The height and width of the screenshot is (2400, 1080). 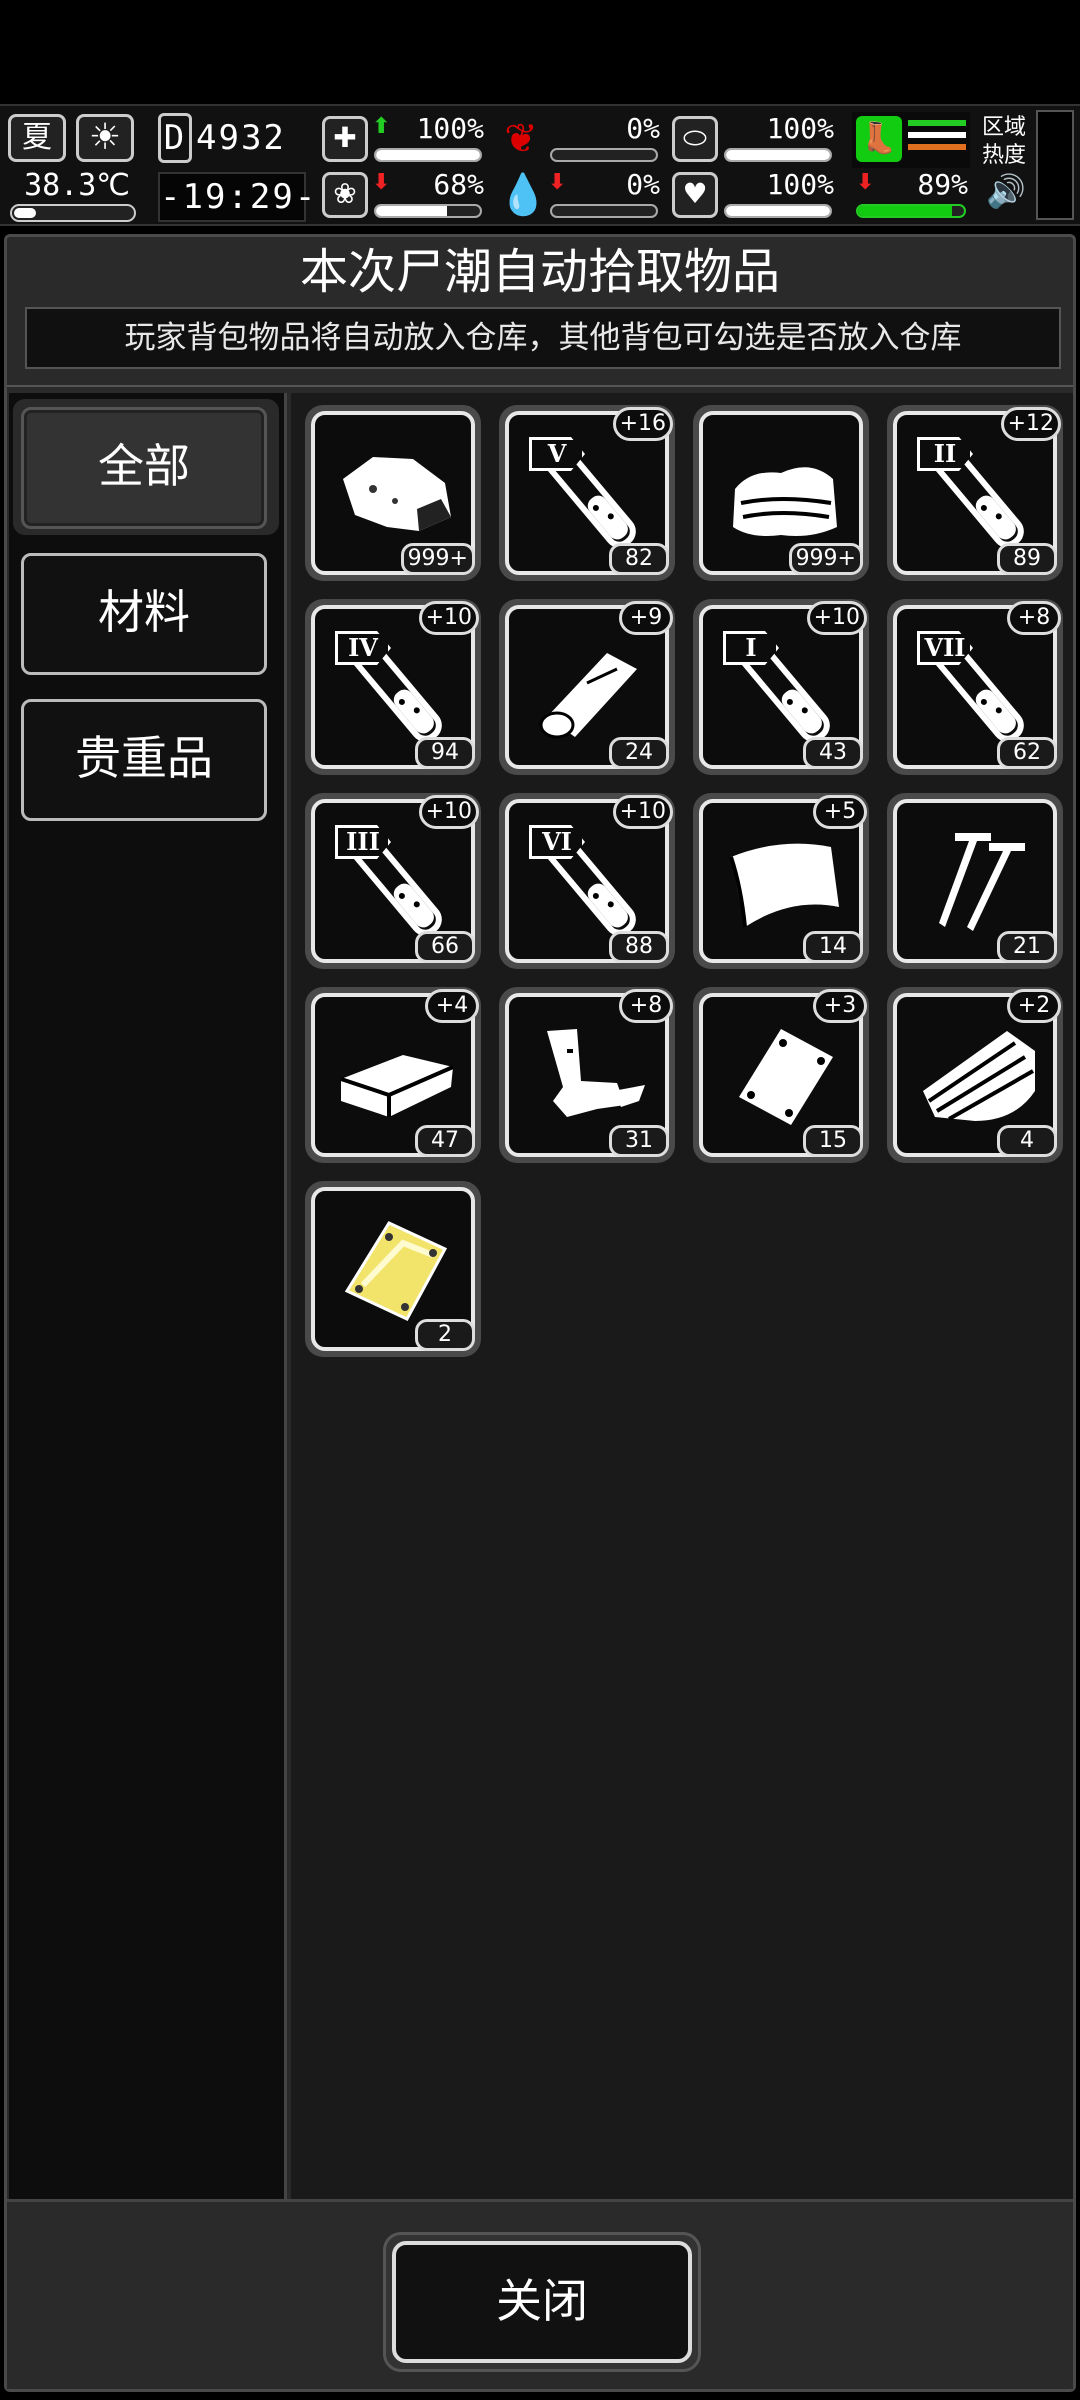 What do you see at coordinates (840, 1006) in the screenshot?
I see `bonus-badge: +3` at bounding box center [840, 1006].